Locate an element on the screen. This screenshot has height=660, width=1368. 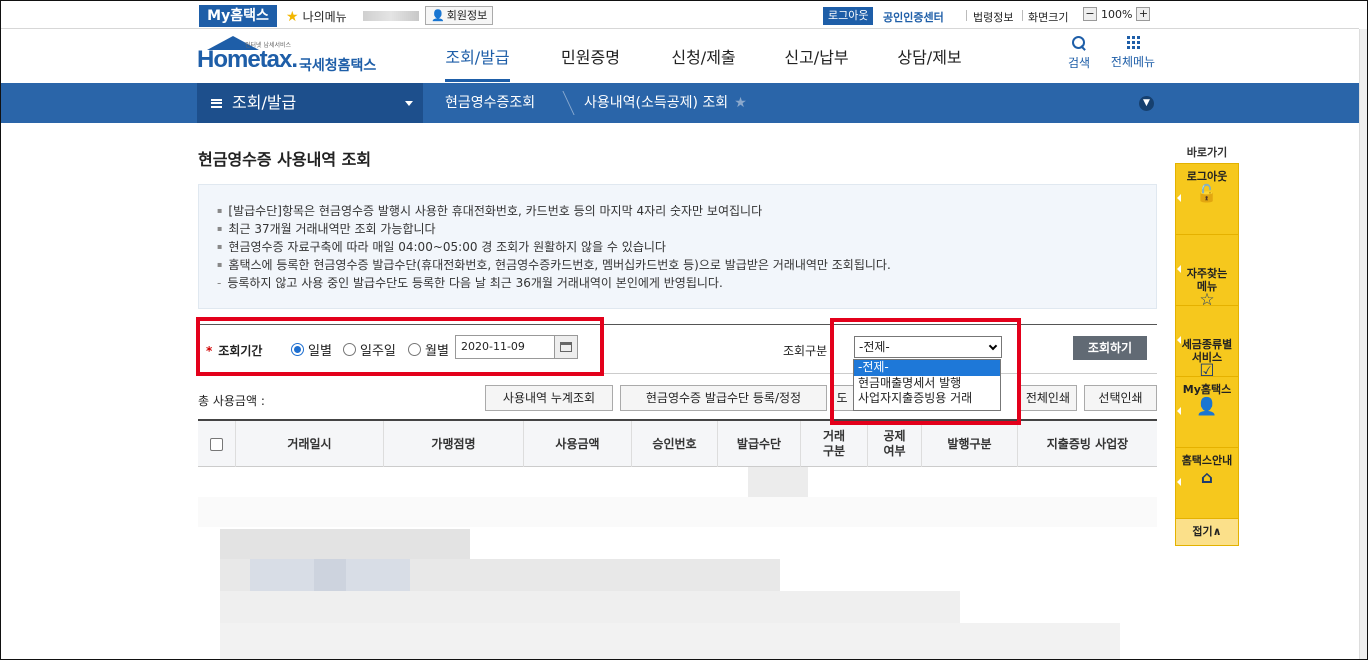
breadcrumb-item-cash-receipt: 현금영수증조회 is located at coordinates (490, 103).